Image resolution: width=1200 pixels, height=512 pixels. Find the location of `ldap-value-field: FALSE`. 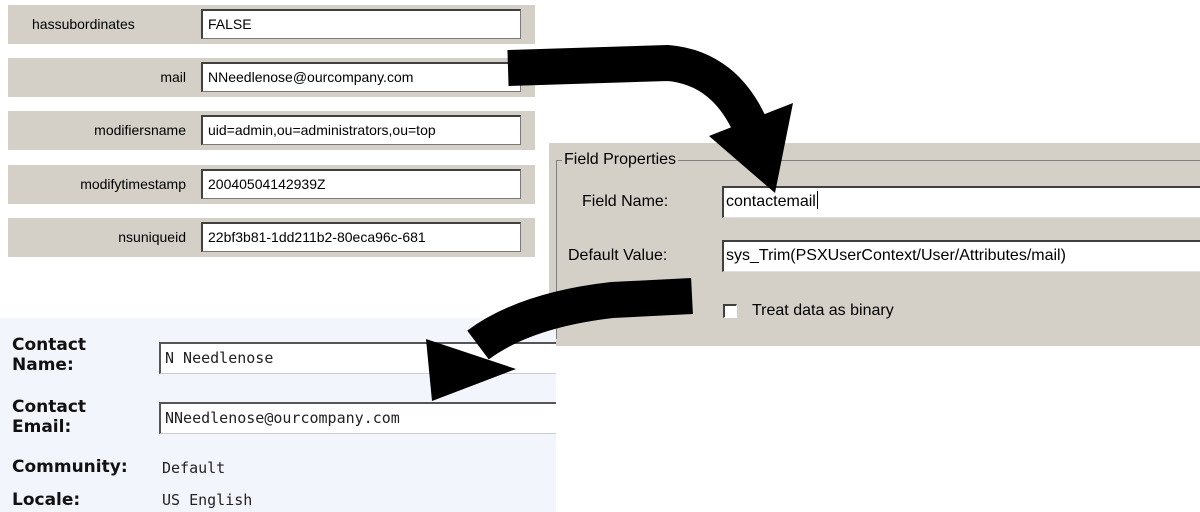

ldap-value-field: FALSE is located at coordinates (361, 24).